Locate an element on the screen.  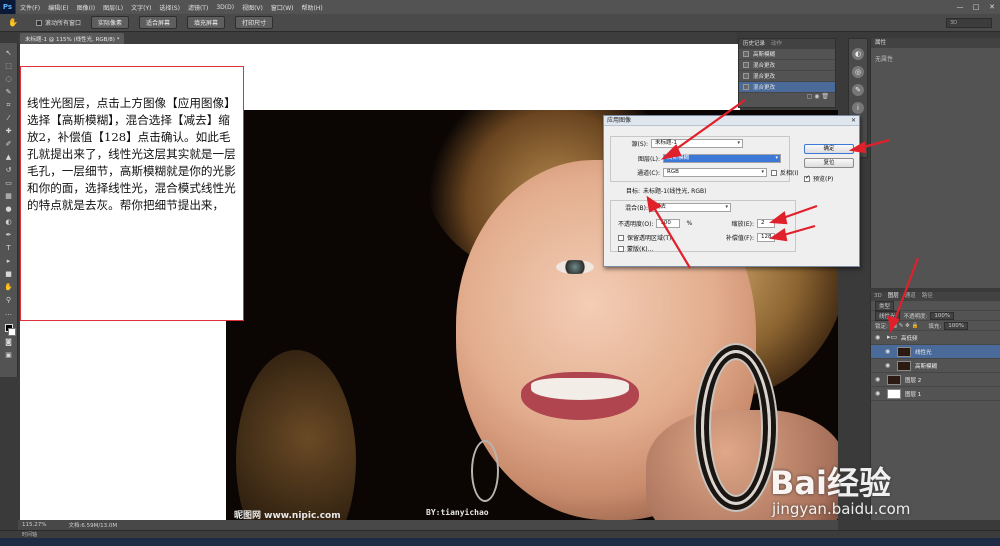
layer-fill-input: 100% is located at coordinates (956, 325).